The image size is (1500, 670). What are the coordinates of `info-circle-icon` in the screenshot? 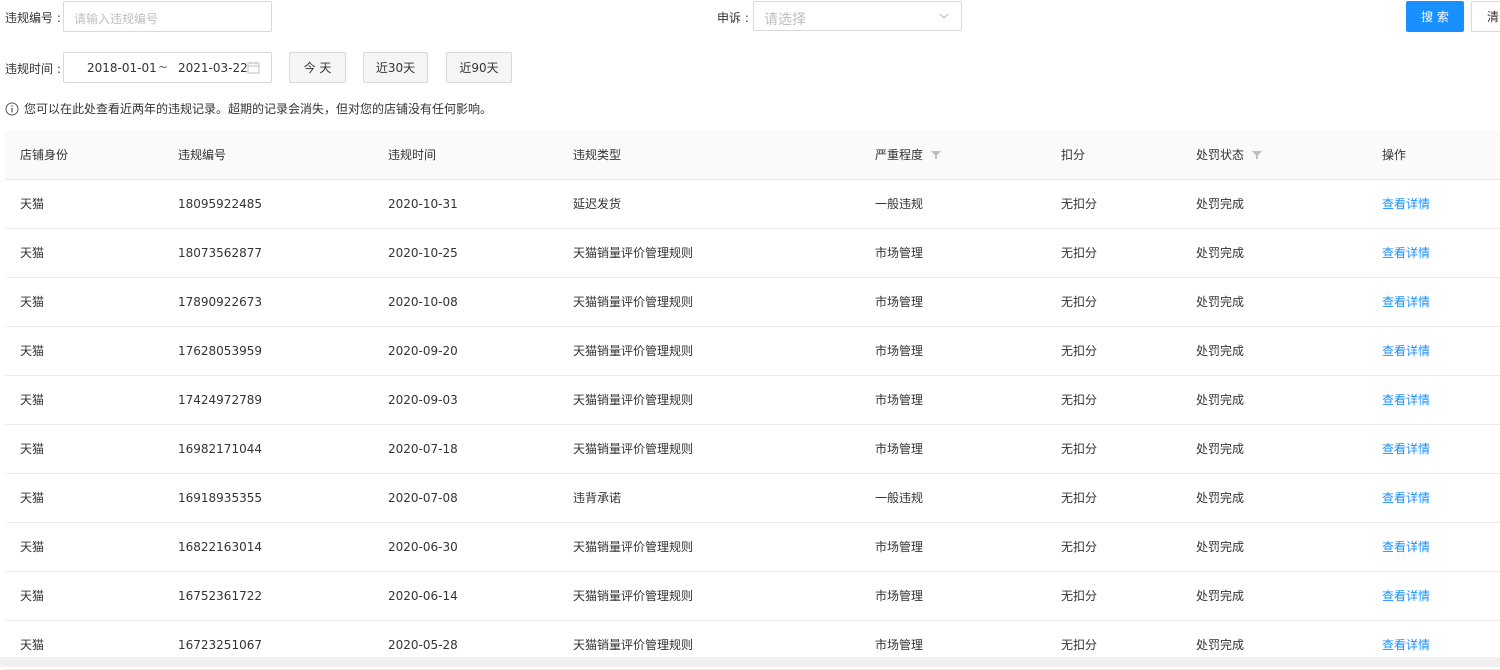 It's located at (12, 109).